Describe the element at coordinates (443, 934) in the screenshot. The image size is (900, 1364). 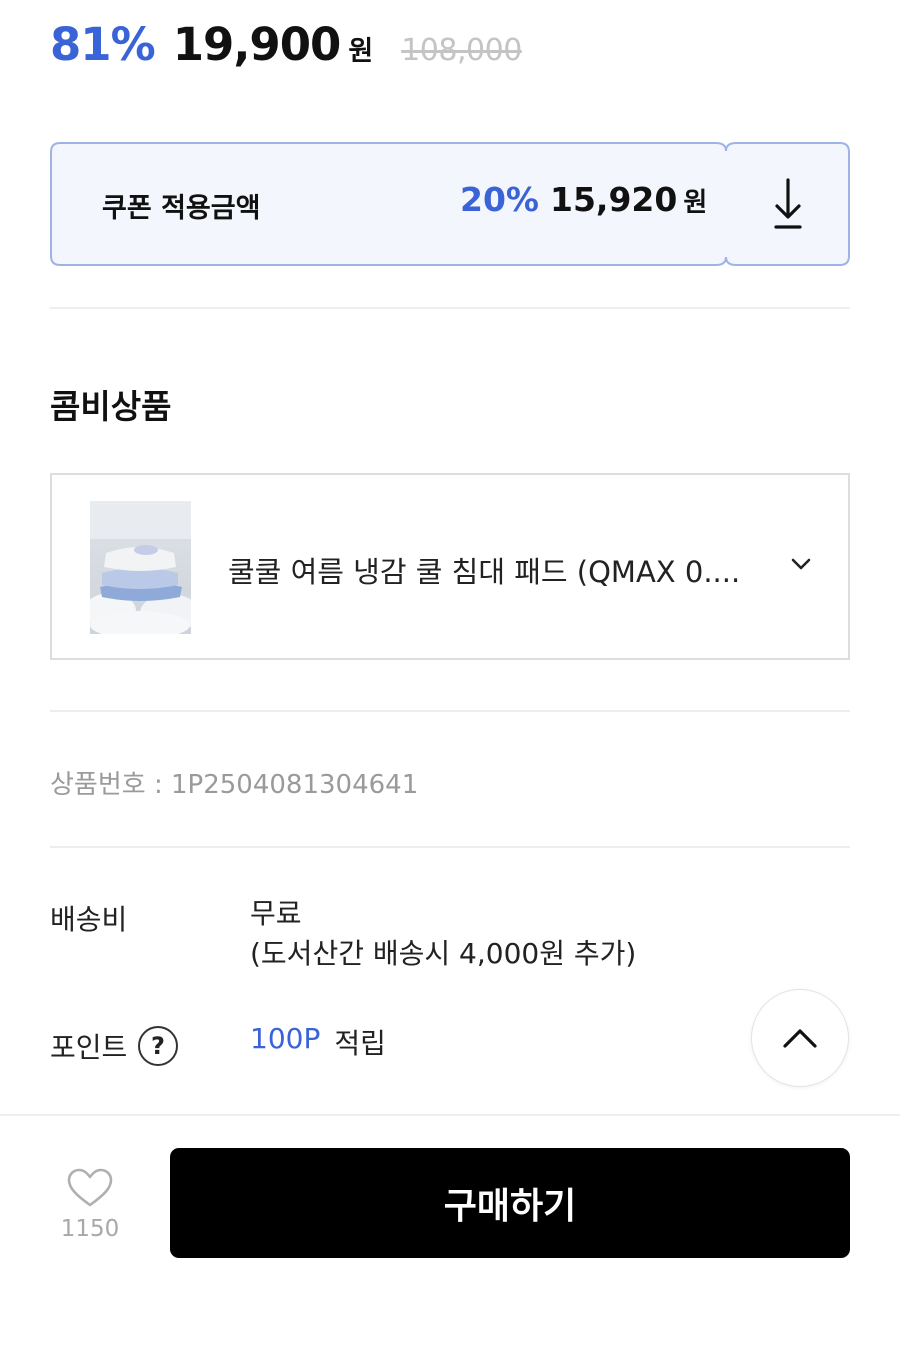
I see `shipping-value: 무료 (도서산간 배송시 4,000원 추가)` at that location.